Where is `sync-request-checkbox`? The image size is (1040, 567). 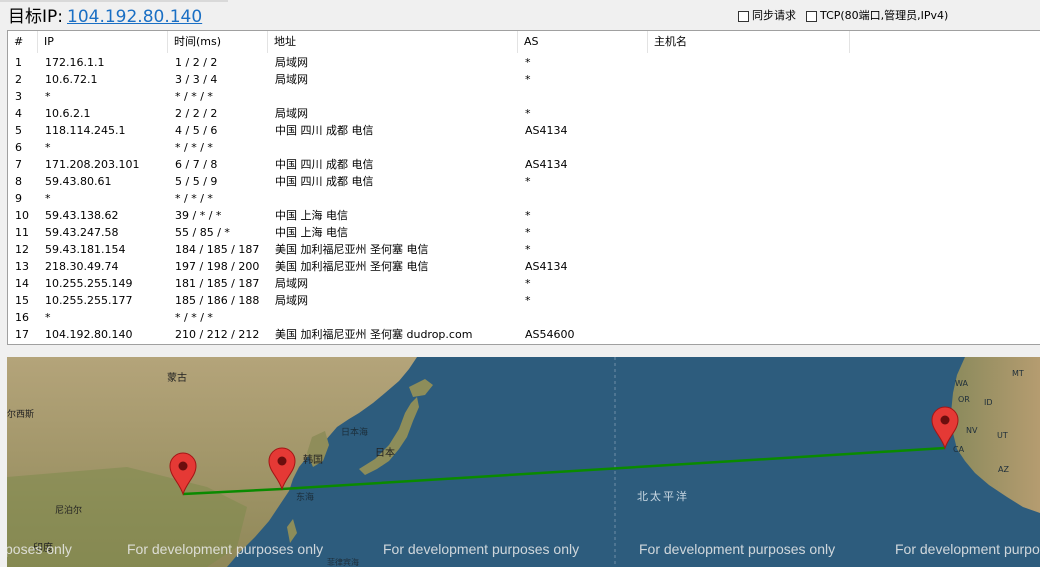 sync-request-checkbox is located at coordinates (743, 16).